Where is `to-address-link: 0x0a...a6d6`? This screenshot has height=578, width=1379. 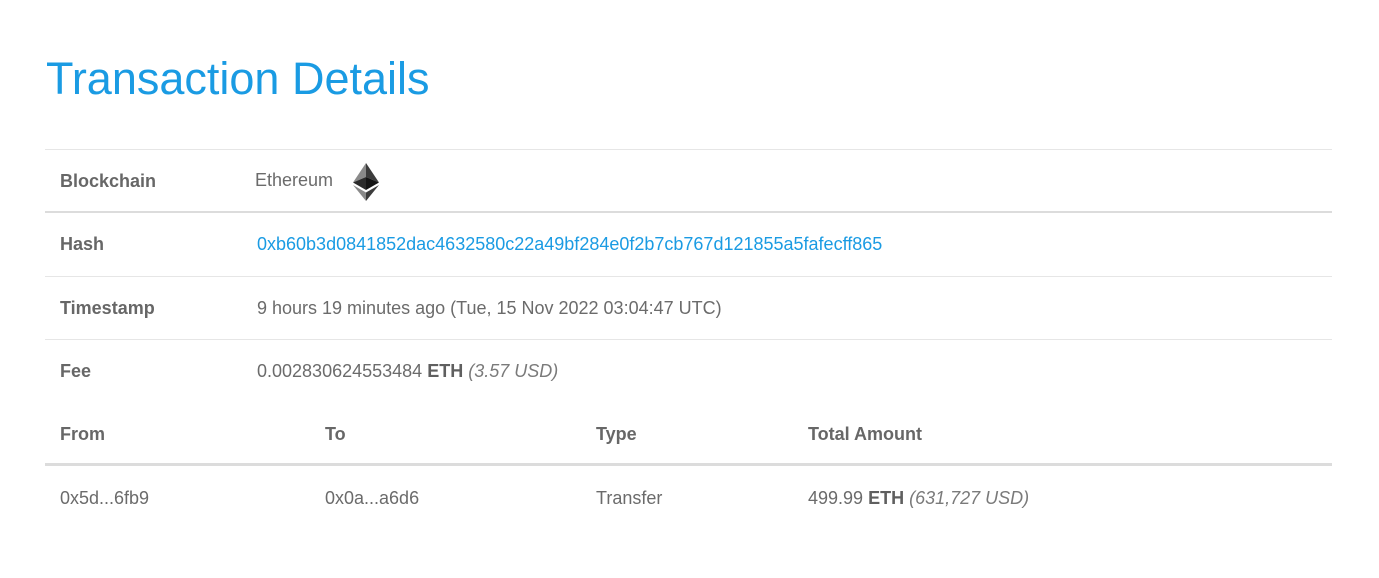
to-address-link: 0x0a...a6d6 is located at coordinates (372, 498).